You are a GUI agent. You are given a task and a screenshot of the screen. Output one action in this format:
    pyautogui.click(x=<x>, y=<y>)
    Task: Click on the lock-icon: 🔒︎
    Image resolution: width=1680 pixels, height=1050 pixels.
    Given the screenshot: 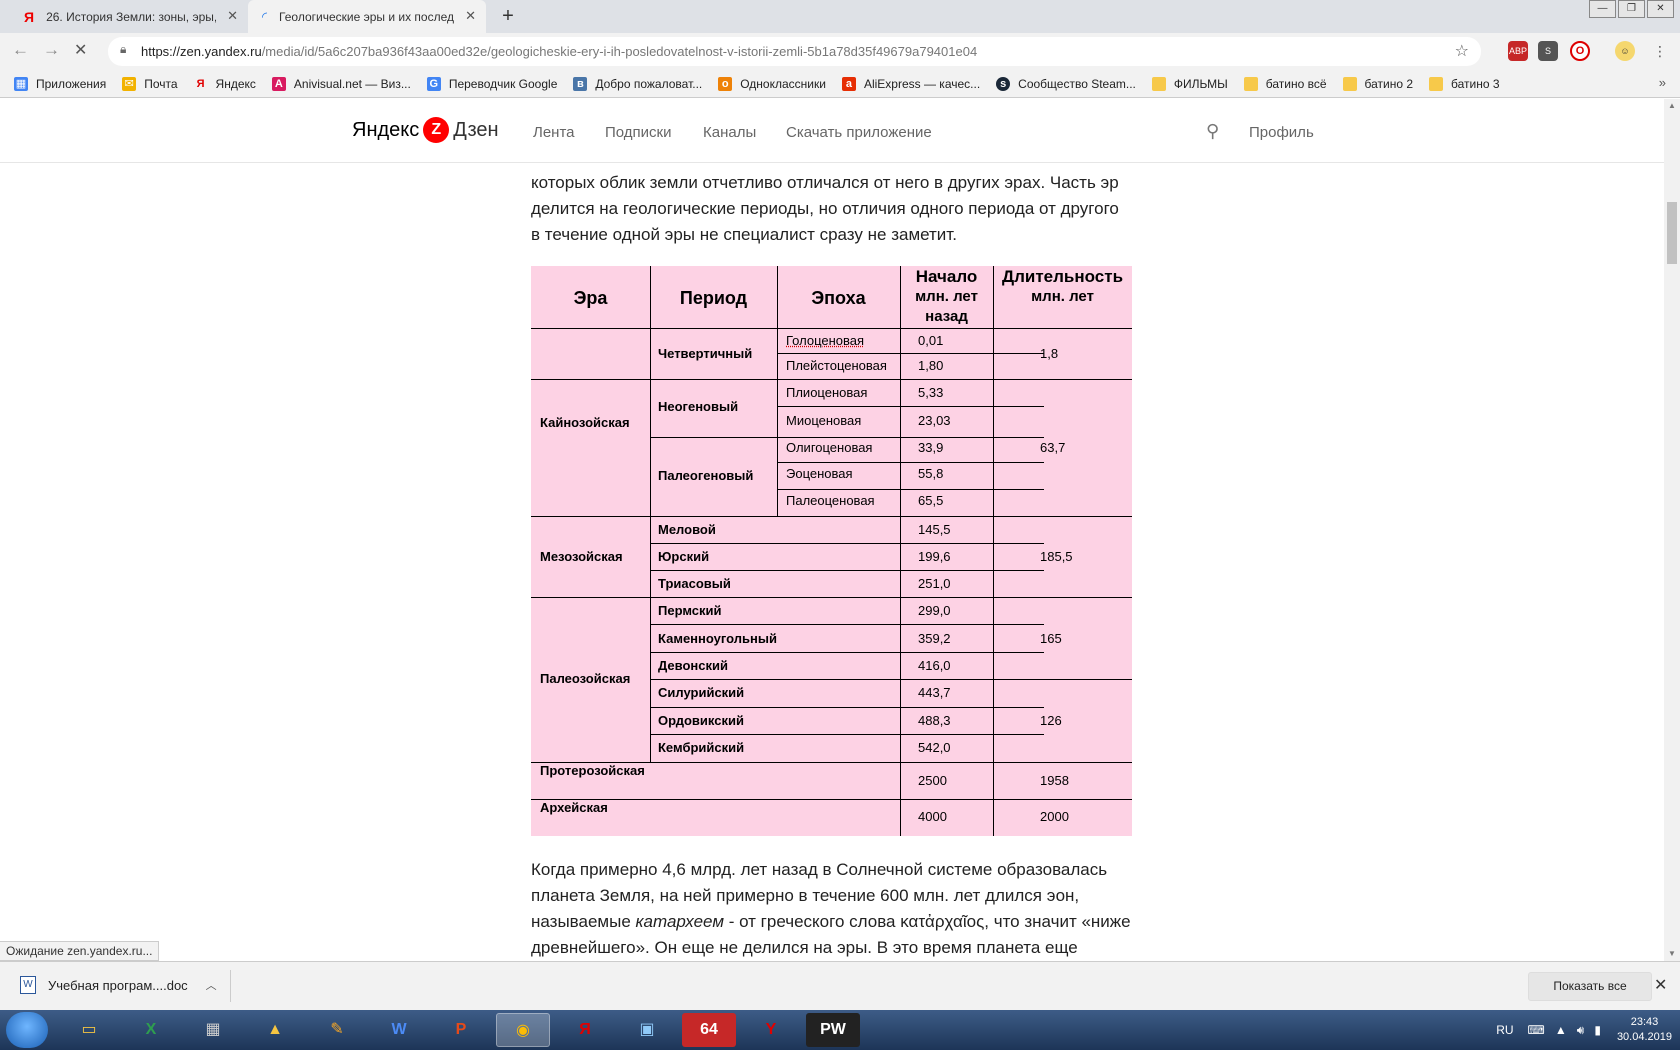 What is the action you would take?
    pyautogui.click(x=123, y=49)
    